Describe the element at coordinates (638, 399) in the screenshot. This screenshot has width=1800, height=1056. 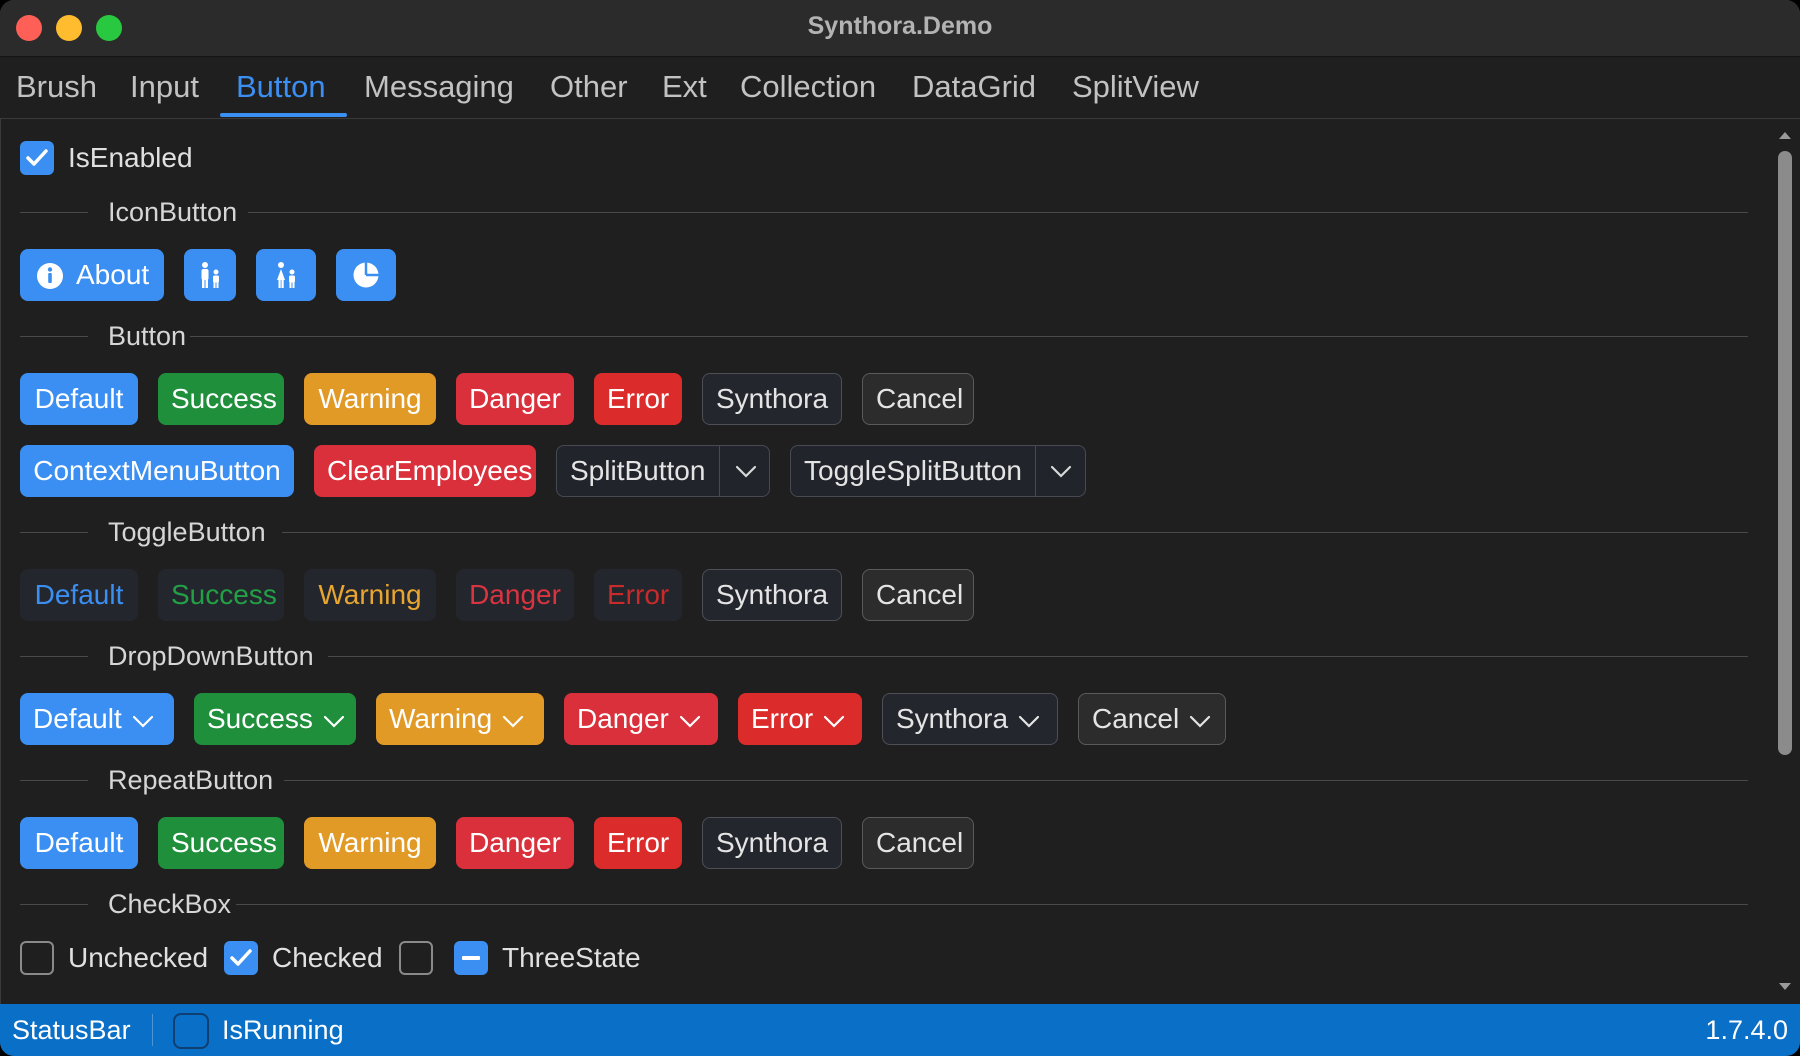
I see `error-button: Error` at that location.